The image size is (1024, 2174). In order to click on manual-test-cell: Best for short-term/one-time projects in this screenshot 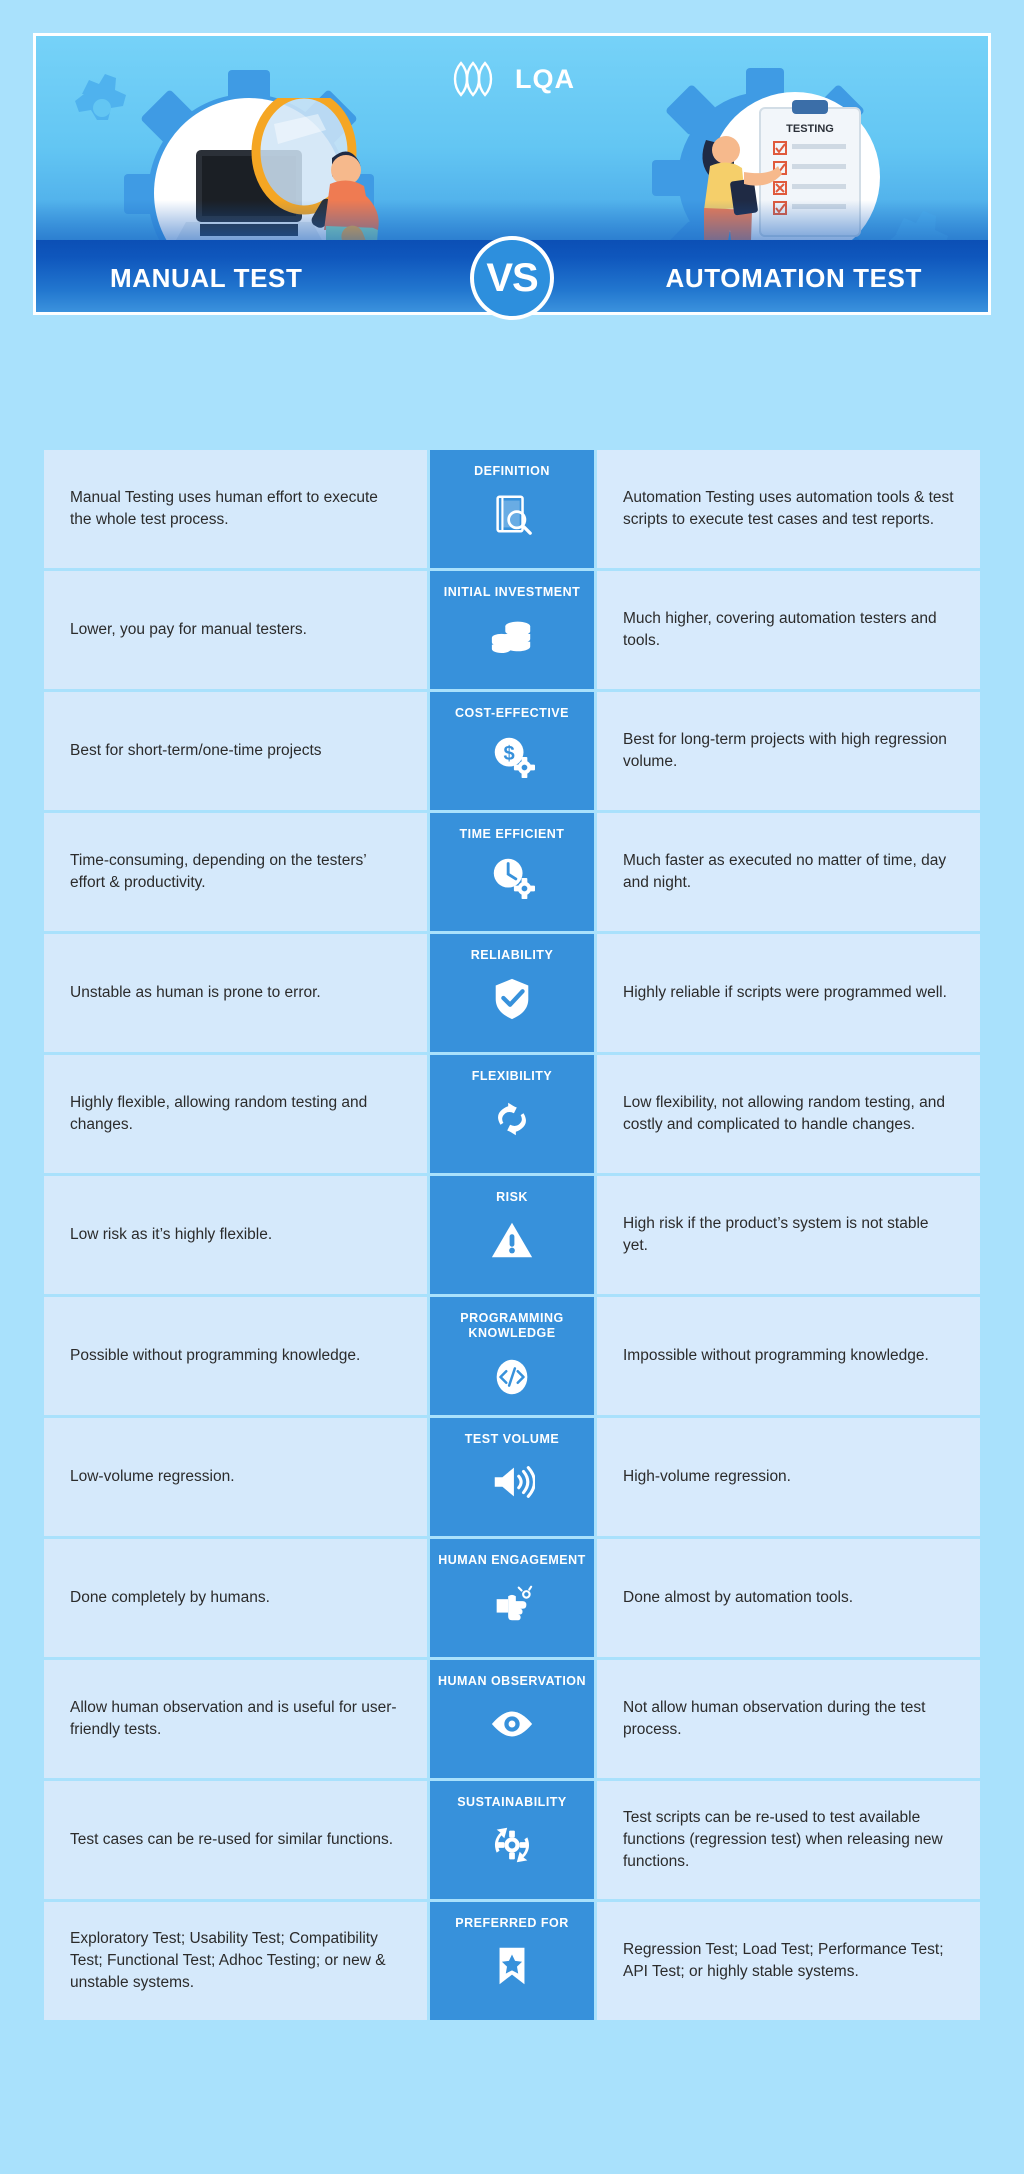, I will do `click(235, 751)`.